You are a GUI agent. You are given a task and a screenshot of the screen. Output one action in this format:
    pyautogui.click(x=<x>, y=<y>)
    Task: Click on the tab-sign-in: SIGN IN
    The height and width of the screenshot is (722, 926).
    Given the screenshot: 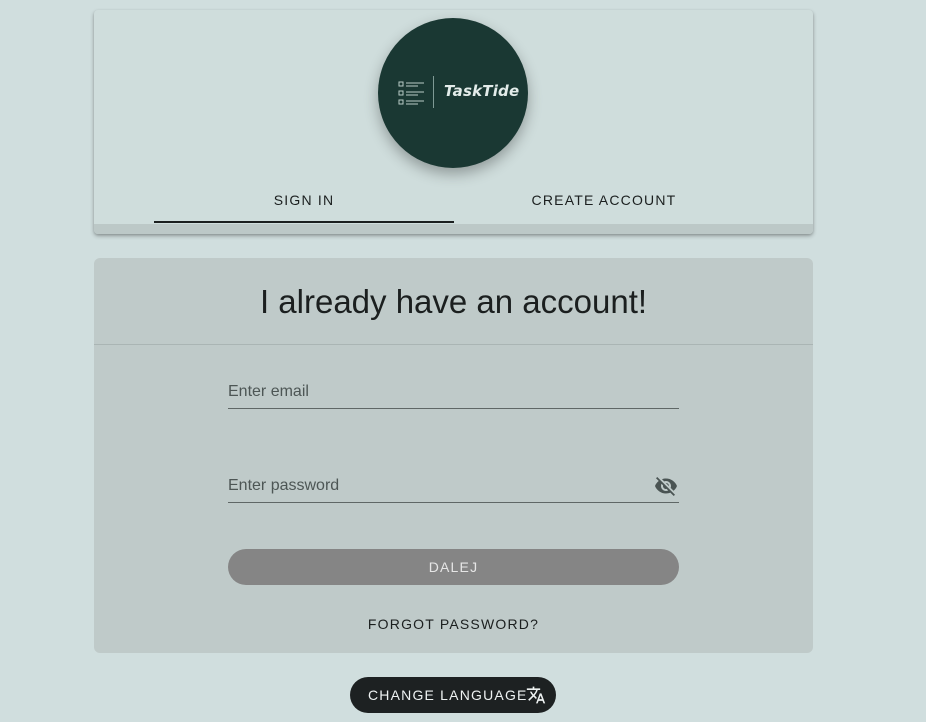 What is the action you would take?
    pyautogui.click(x=304, y=205)
    